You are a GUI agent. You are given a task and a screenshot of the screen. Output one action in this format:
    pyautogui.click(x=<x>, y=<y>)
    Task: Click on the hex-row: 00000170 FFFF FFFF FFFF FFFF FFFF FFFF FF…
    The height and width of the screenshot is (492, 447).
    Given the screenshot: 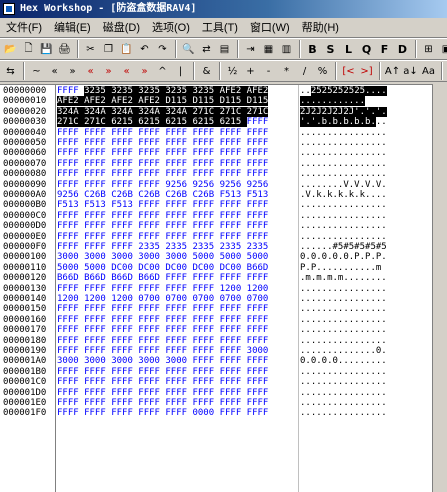 What is the action you would take?
    pyautogui.click(x=215, y=330)
    